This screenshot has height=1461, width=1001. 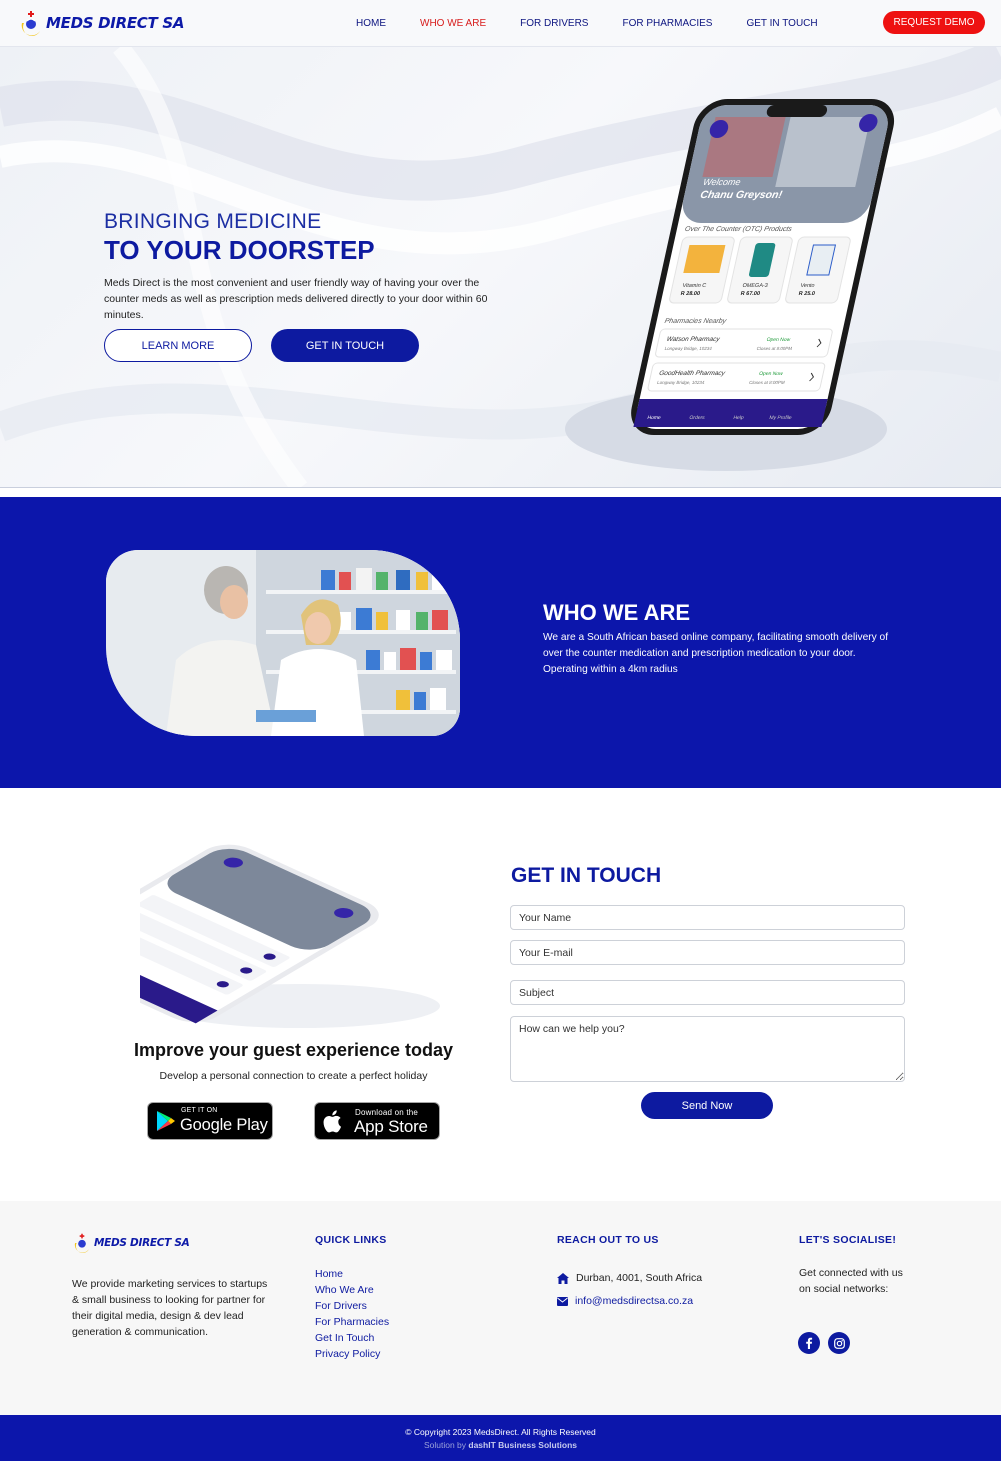 I want to click on phone-user-name: Chanu Greyson!, so click(x=741, y=195).